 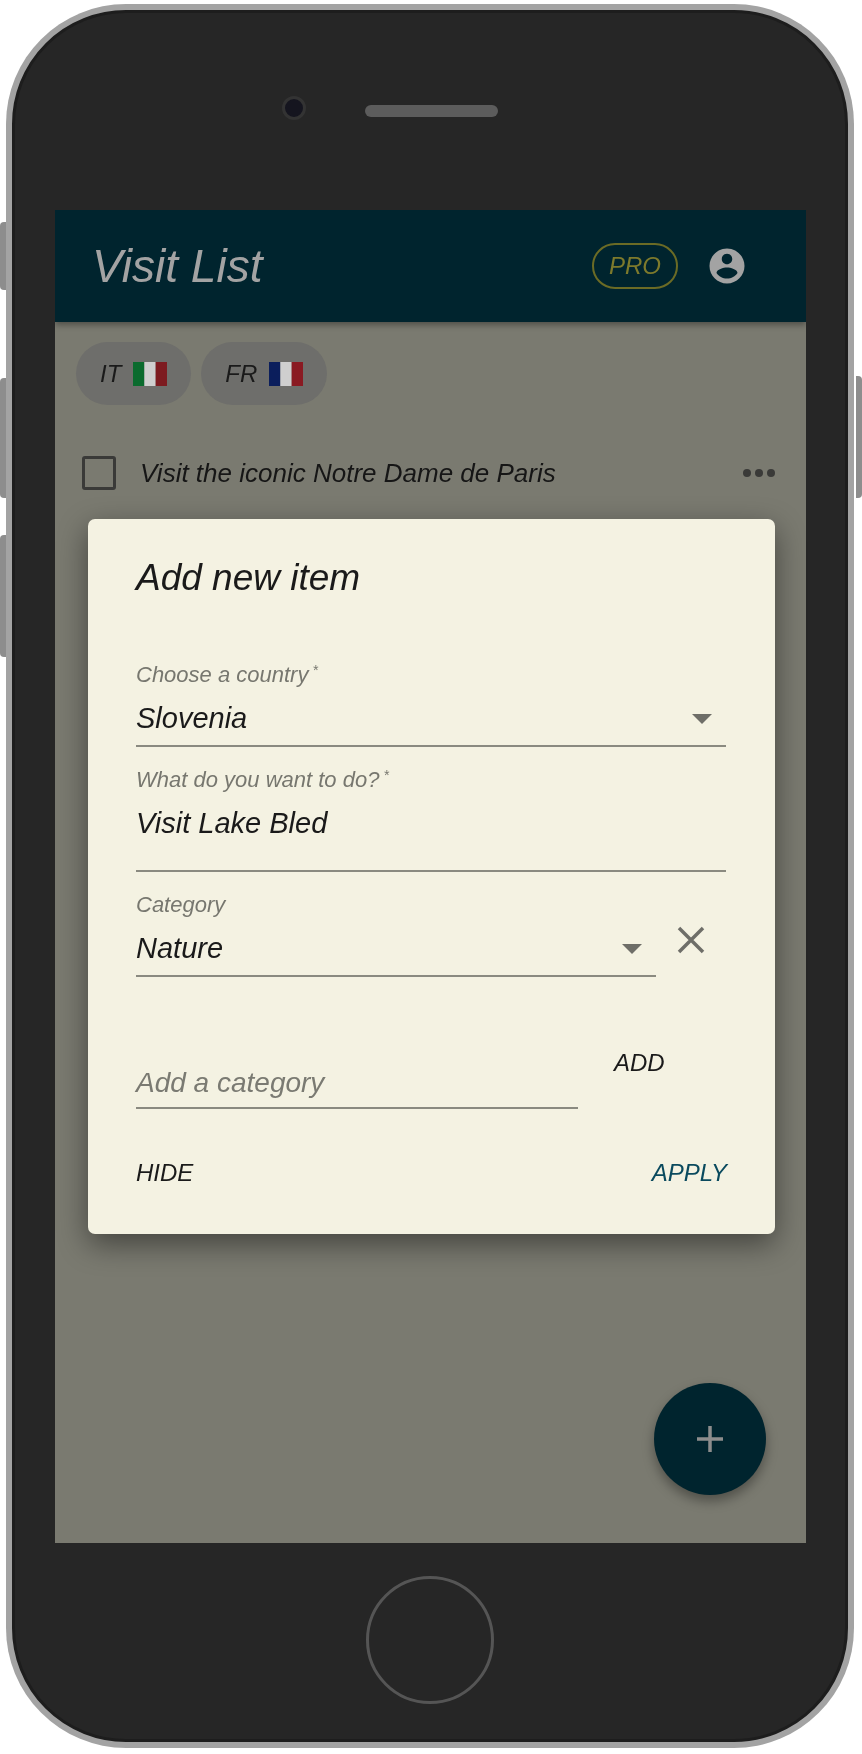 I want to click on category-input: Add a category, so click(x=357, y=1079).